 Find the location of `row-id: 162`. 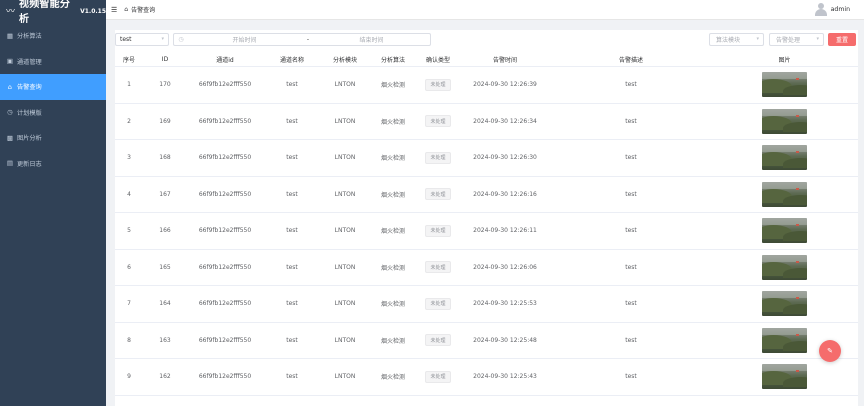

row-id: 162 is located at coordinates (165, 377).